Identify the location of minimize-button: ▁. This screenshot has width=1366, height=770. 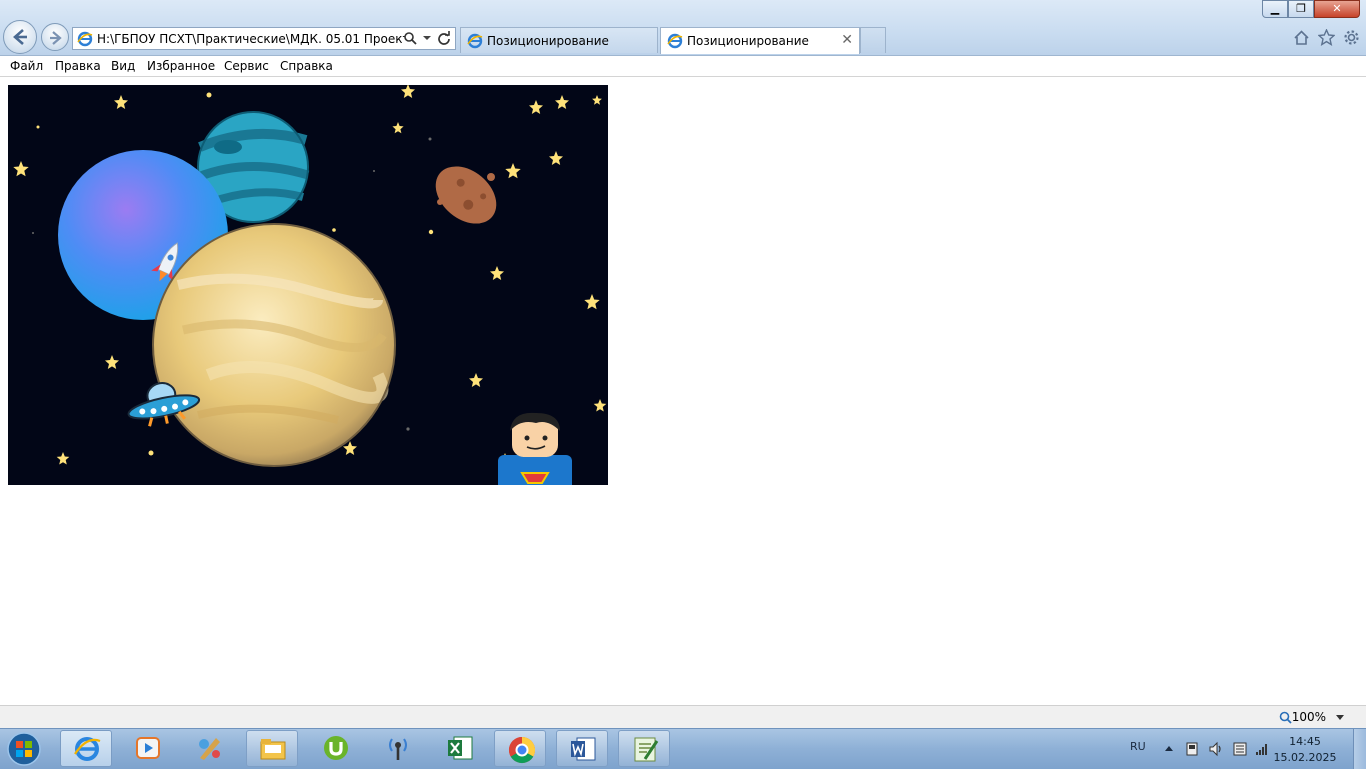
(1275, 9).